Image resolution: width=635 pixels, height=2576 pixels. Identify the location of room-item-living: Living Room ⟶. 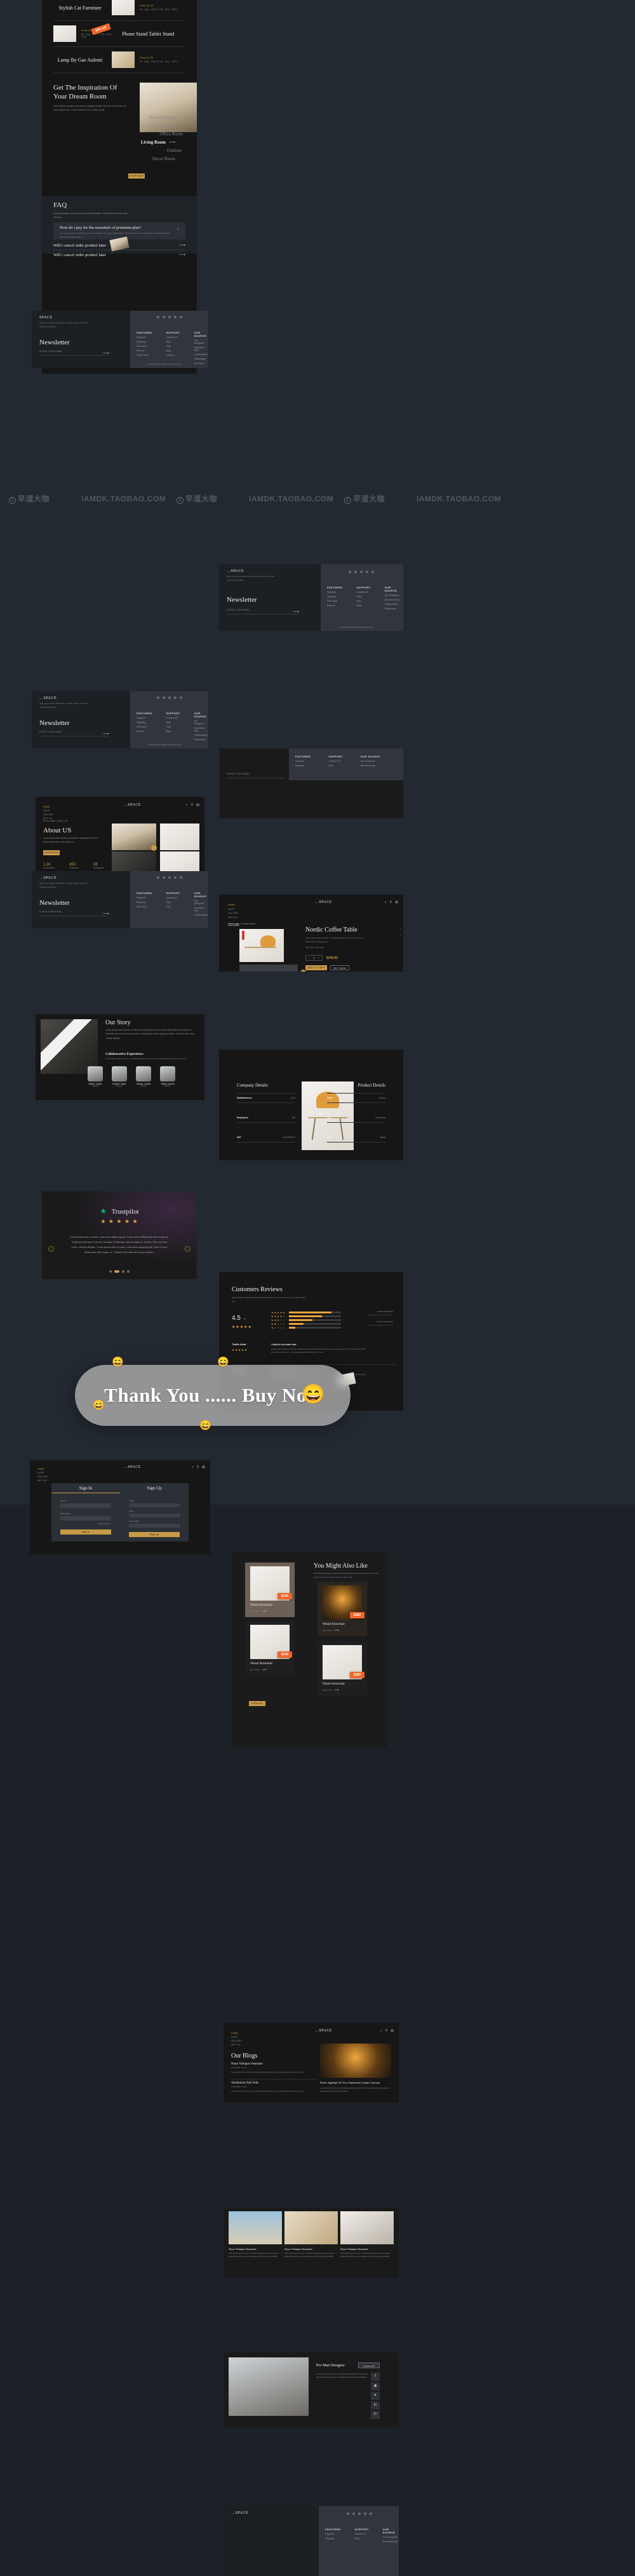
(136, 142).